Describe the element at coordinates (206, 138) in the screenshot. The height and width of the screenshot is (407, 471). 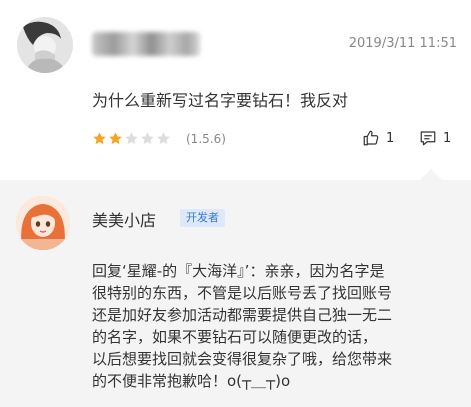
I see `app-version: (1.5.6)` at that location.